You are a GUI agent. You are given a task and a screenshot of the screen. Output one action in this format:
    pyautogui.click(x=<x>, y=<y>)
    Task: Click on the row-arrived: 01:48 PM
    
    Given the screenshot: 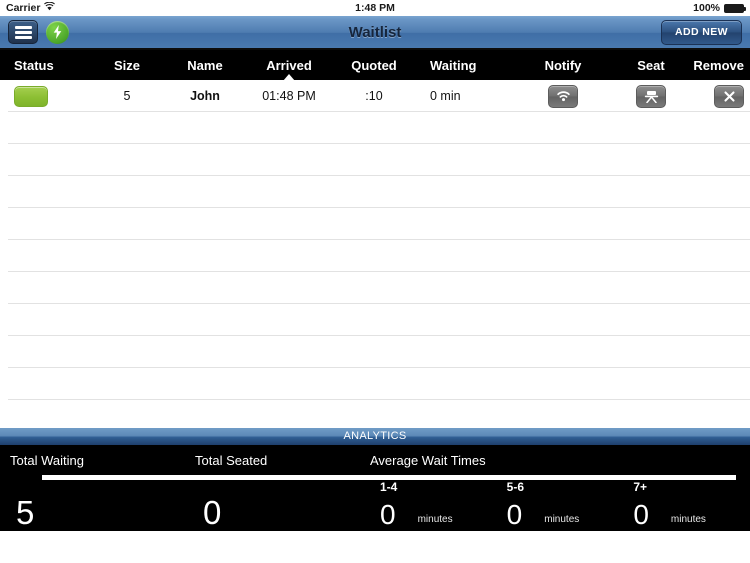 What is the action you would take?
    pyautogui.click(x=289, y=96)
    